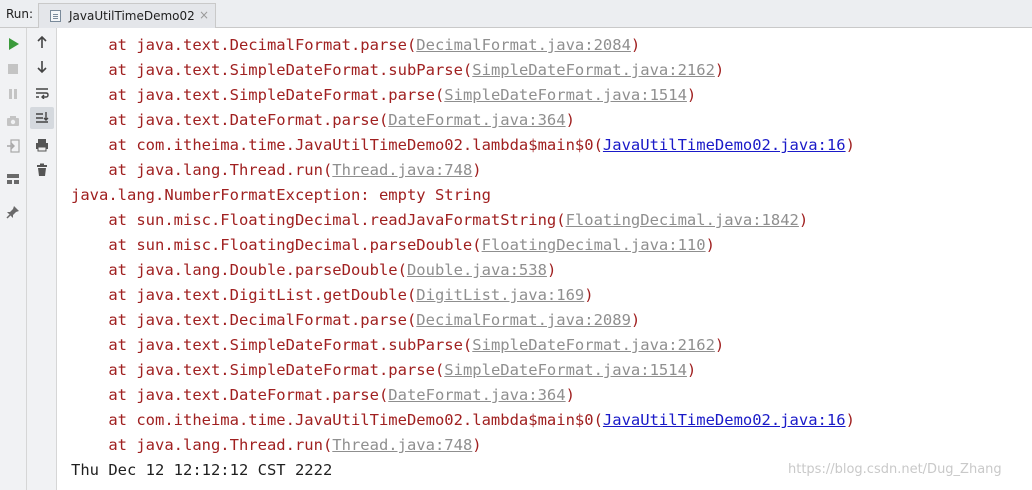 Image resolution: width=1032 pixels, height=490 pixels. What do you see at coordinates (239, 270) in the screenshot?
I see `line-text: at java.lang.Double.parseDouble(` at bounding box center [239, 270].